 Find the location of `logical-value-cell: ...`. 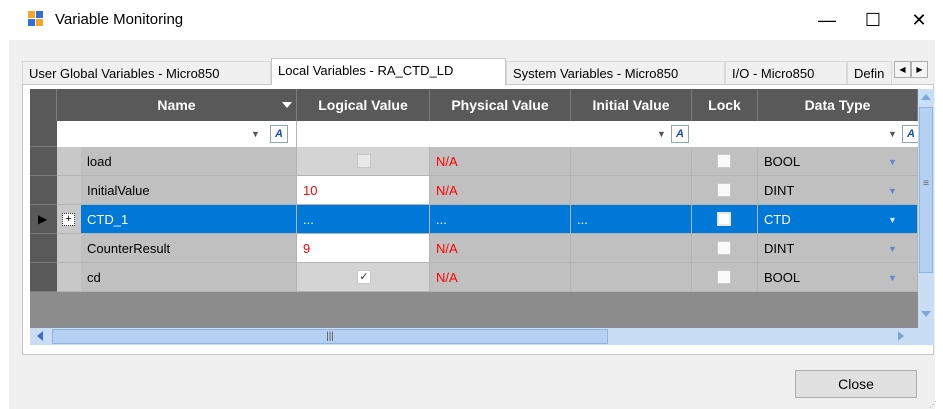

logical-value-cell: ... is located at coordinates (363, 219).